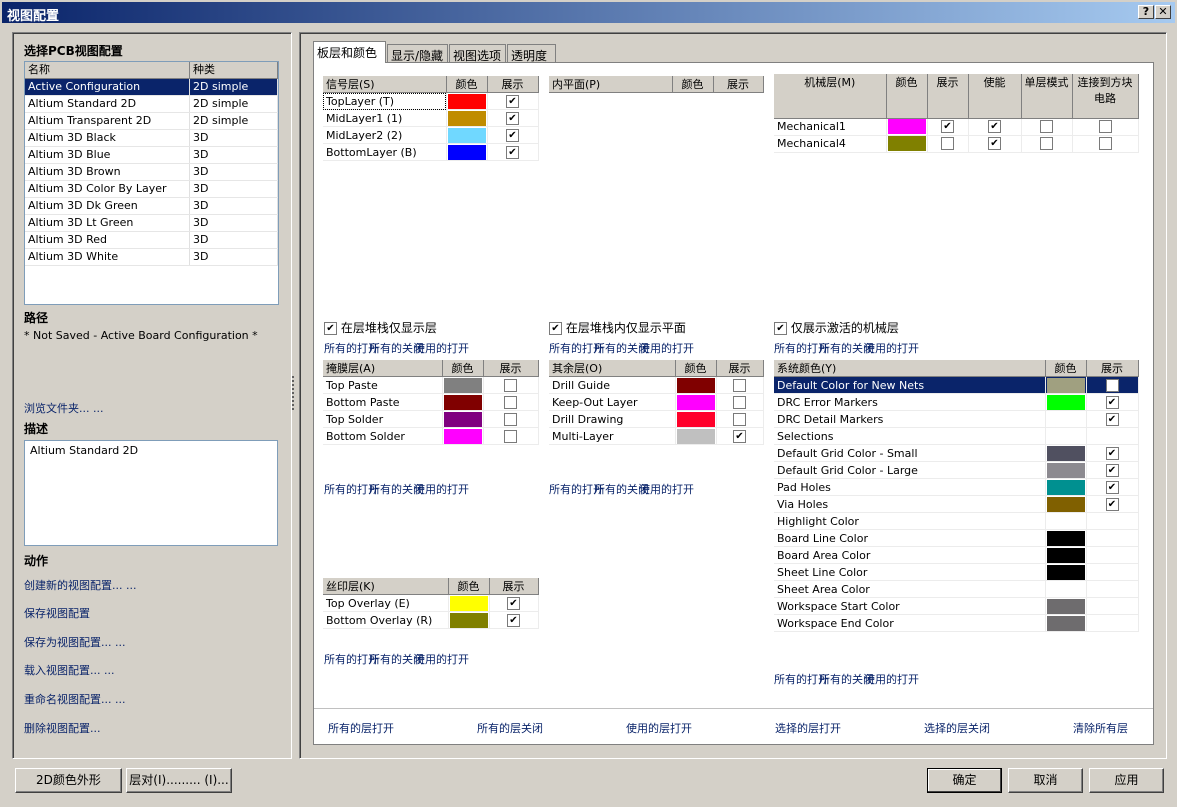  Describe the element at coordinates (956, 385) in the screenshot. I see `layer-row: Default Color for New Nets` at that location.